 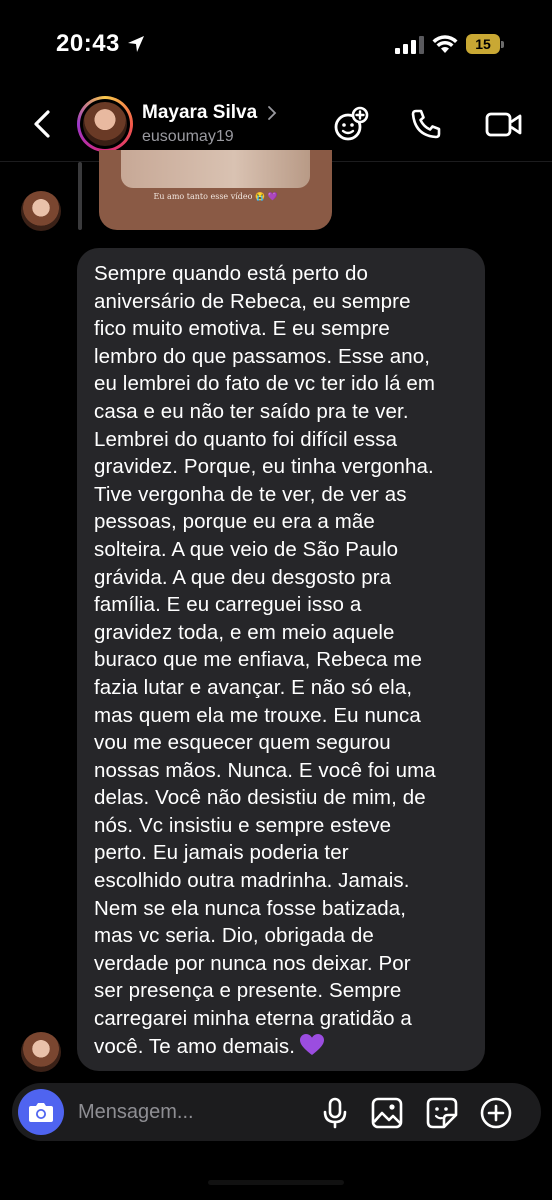 I want to click on story-caption: Eu amo tanto esse vídeo 😭 💜, so click(x=215, y=196).